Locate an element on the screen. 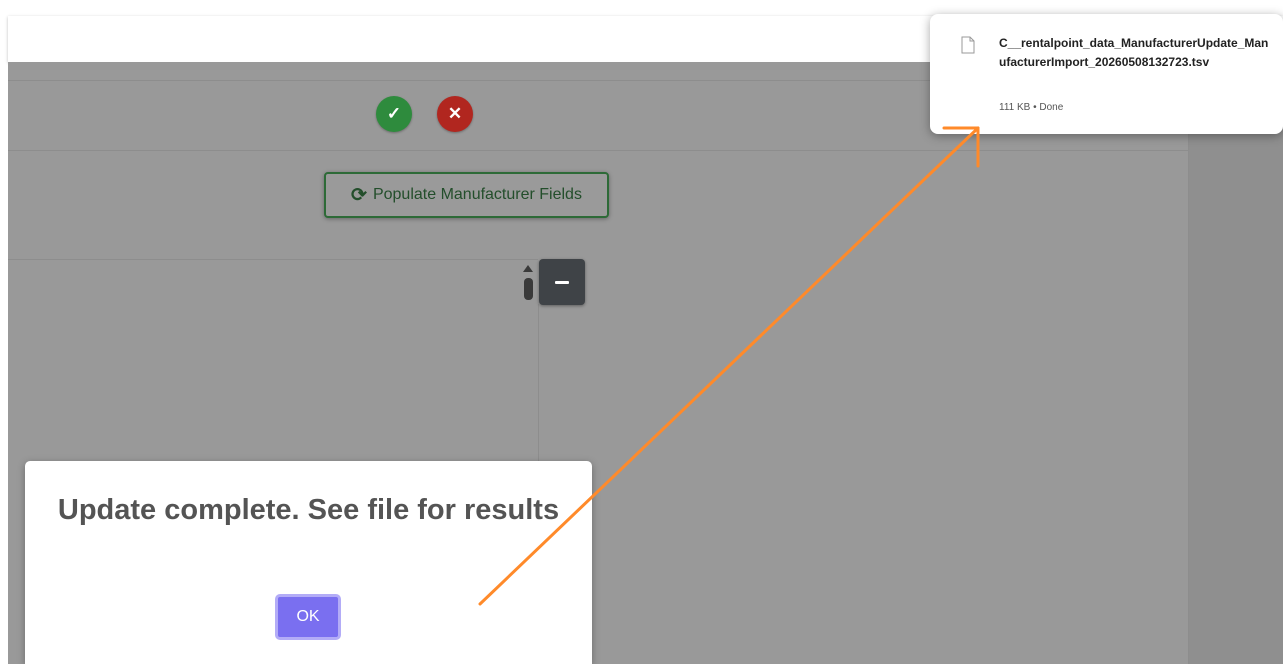  cancel-button: ✕ is located at coordinates (455, 114).